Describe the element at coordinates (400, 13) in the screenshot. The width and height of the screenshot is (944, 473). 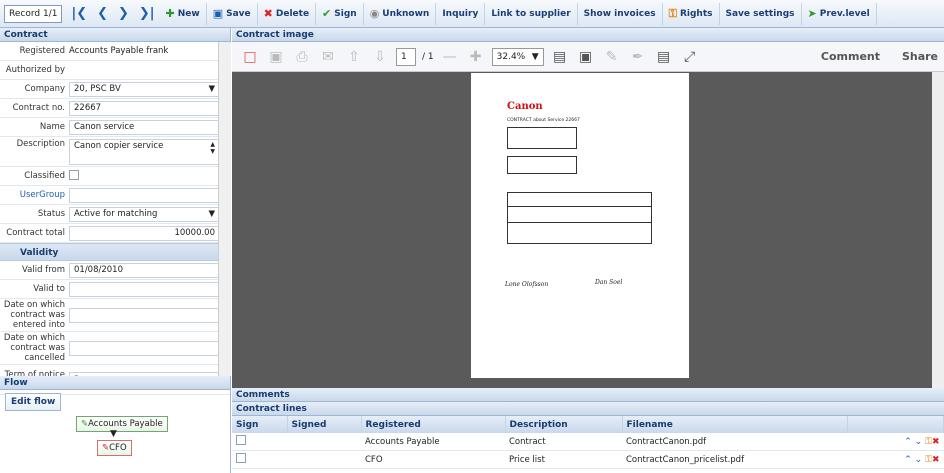
I see `unknown-button: ◉ Unknown` at that location.